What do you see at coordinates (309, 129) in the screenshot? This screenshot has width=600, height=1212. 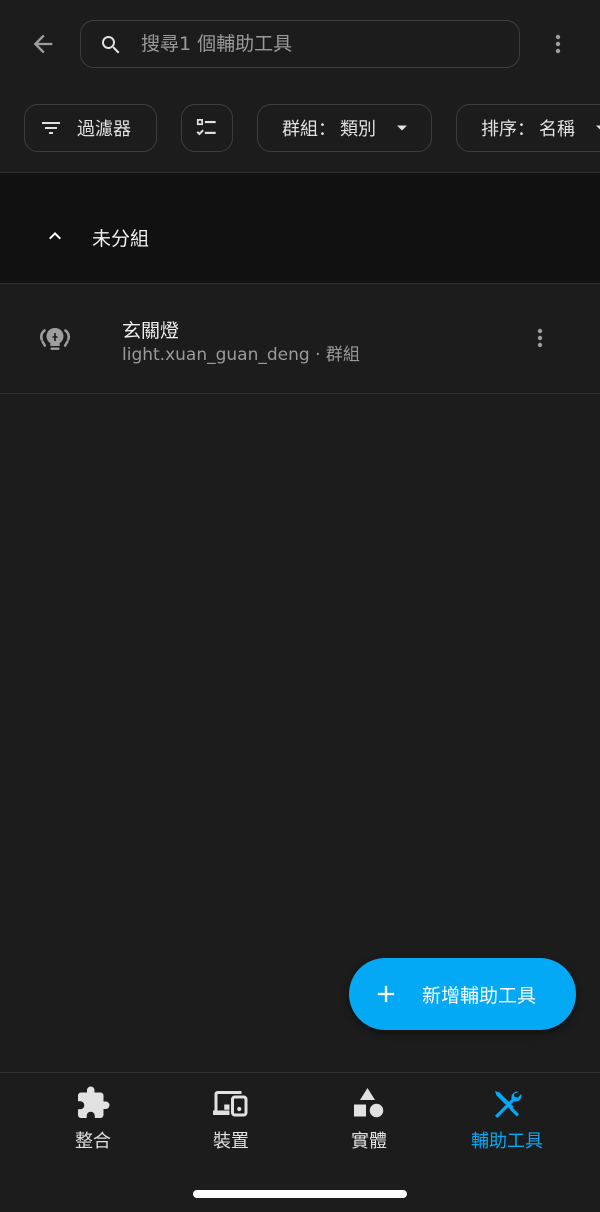 I see `group-by-label: 群組：` at bounding box center [309, 129].